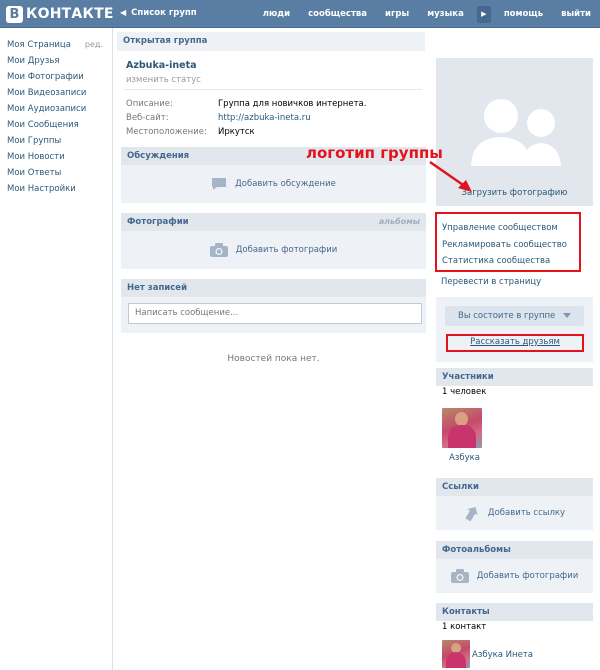 The height and width of the screenshot is (670, 600). I want to click on add-link-label: Добавить ссылку, so click(526, 513).